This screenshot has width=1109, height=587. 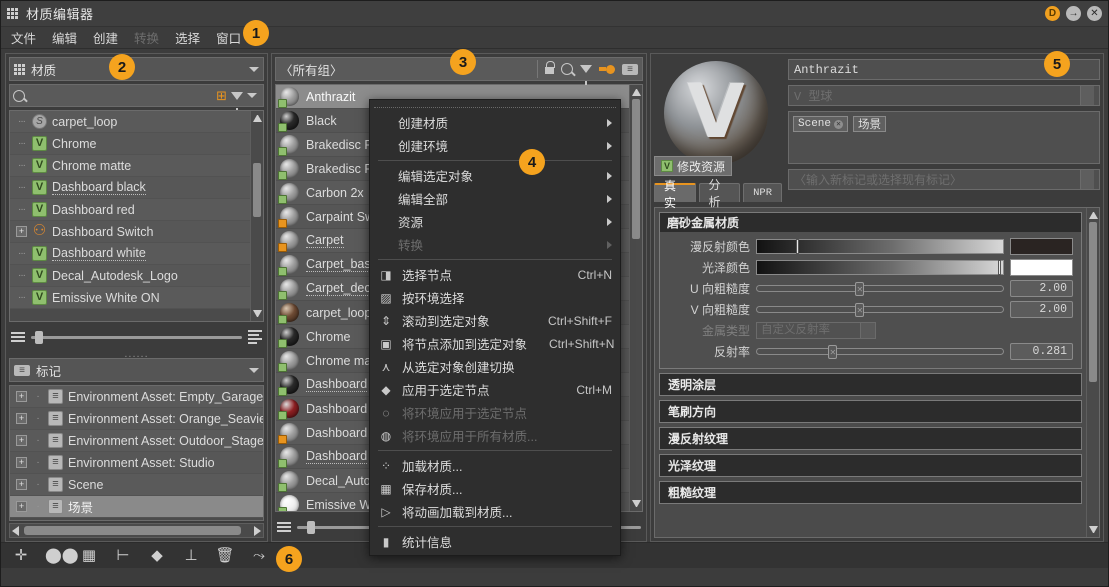 What do you see at coordinates (252, 95) in the screenshot?
I see `chevron-down-icon` at bounding box center [252, 95].